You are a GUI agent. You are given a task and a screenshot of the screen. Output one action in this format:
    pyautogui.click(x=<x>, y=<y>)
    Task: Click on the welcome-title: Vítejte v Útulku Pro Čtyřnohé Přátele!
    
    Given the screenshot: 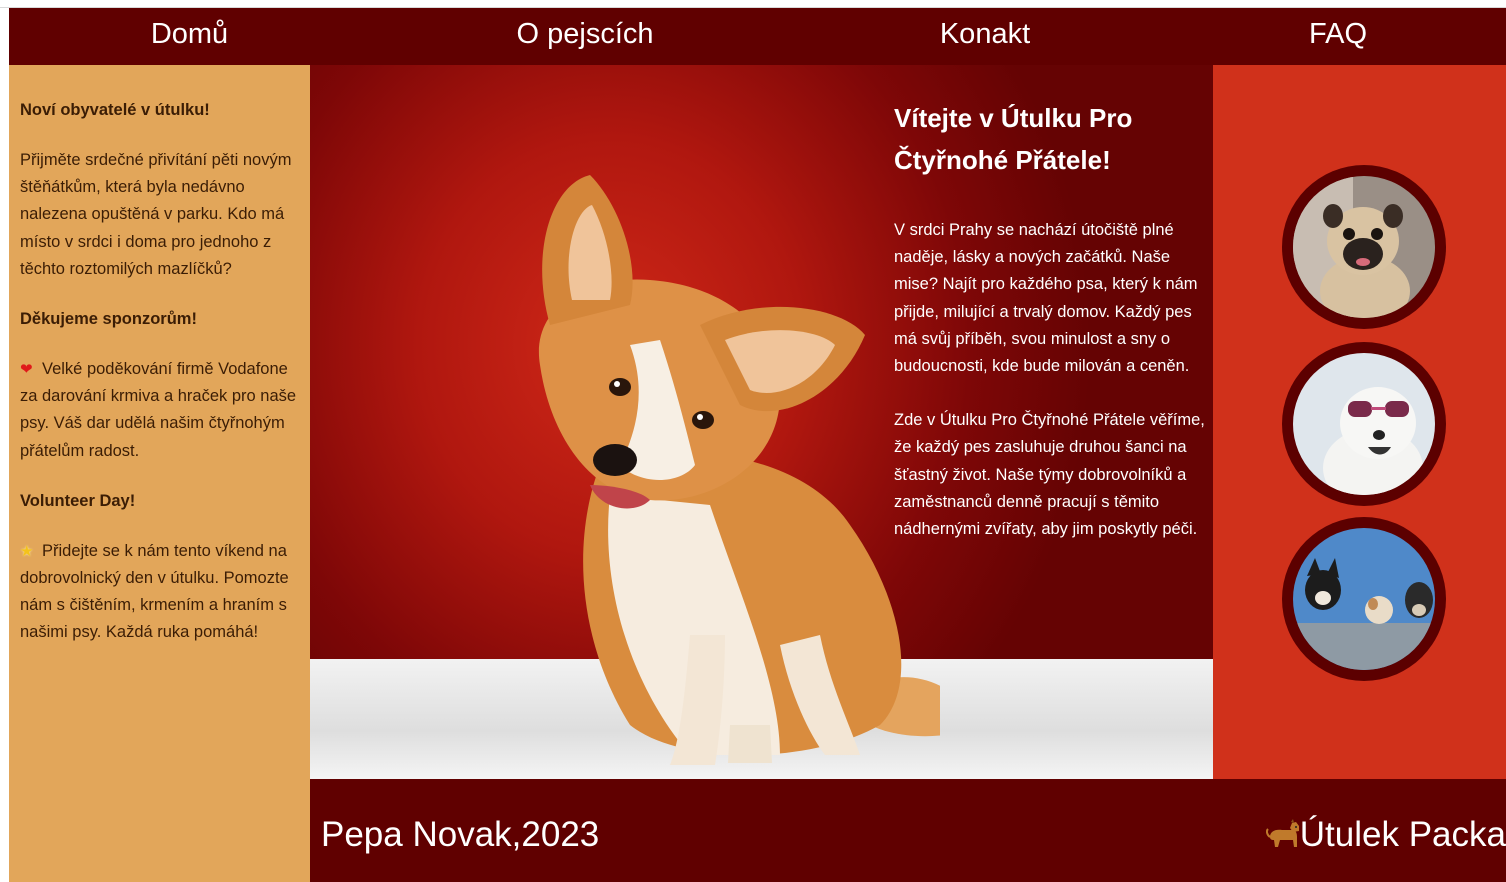 What is the action you would take?
    pyautogui.click(x=1013, y=139)
    